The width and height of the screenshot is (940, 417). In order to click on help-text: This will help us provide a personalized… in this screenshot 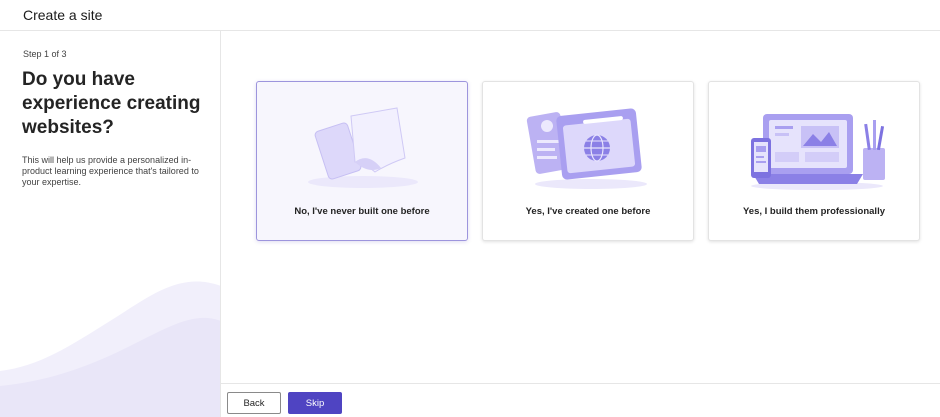, I will do `click(110, 171)`.